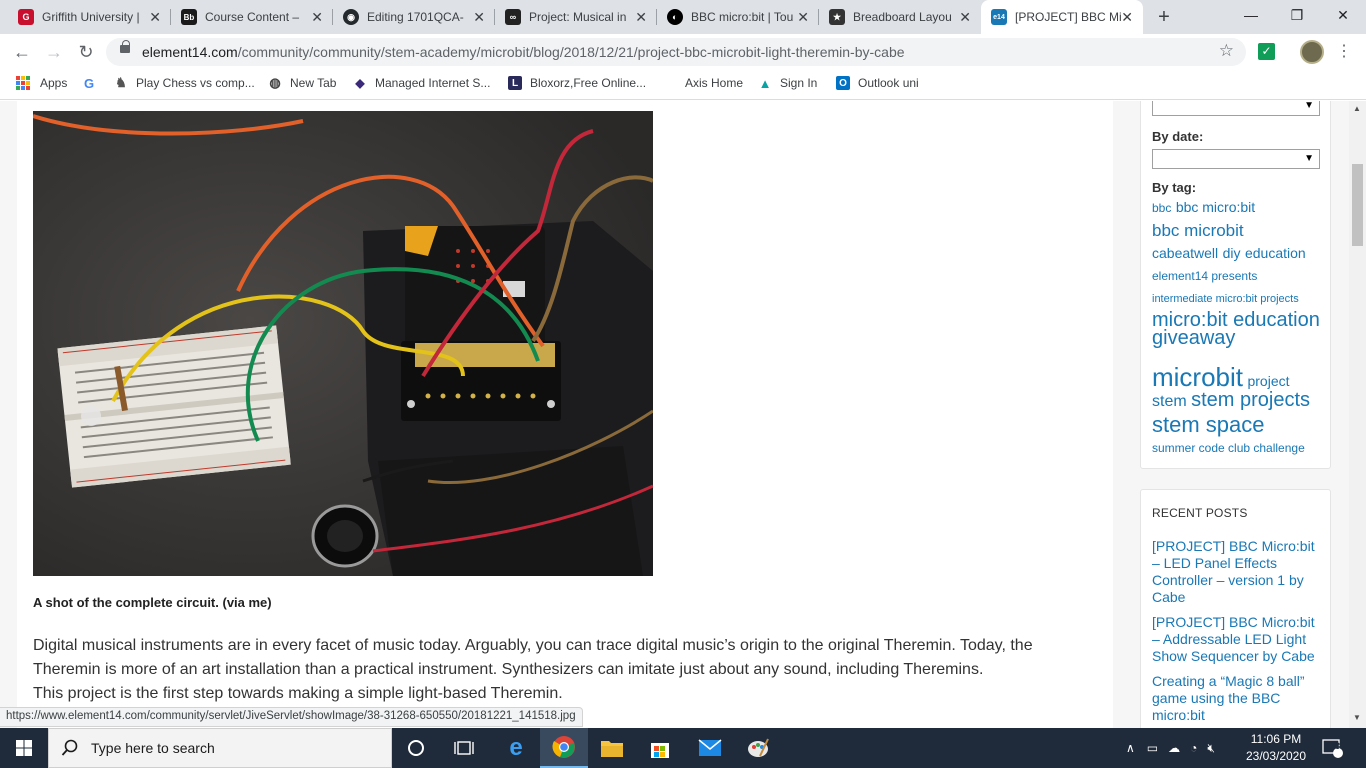 Image resolution: width=1366 pixels, height=768 pixels. What do you see at coordinates (1268, 381) in the screenshot?
I see `tag-link: project` at bounding box center [1268, 381].